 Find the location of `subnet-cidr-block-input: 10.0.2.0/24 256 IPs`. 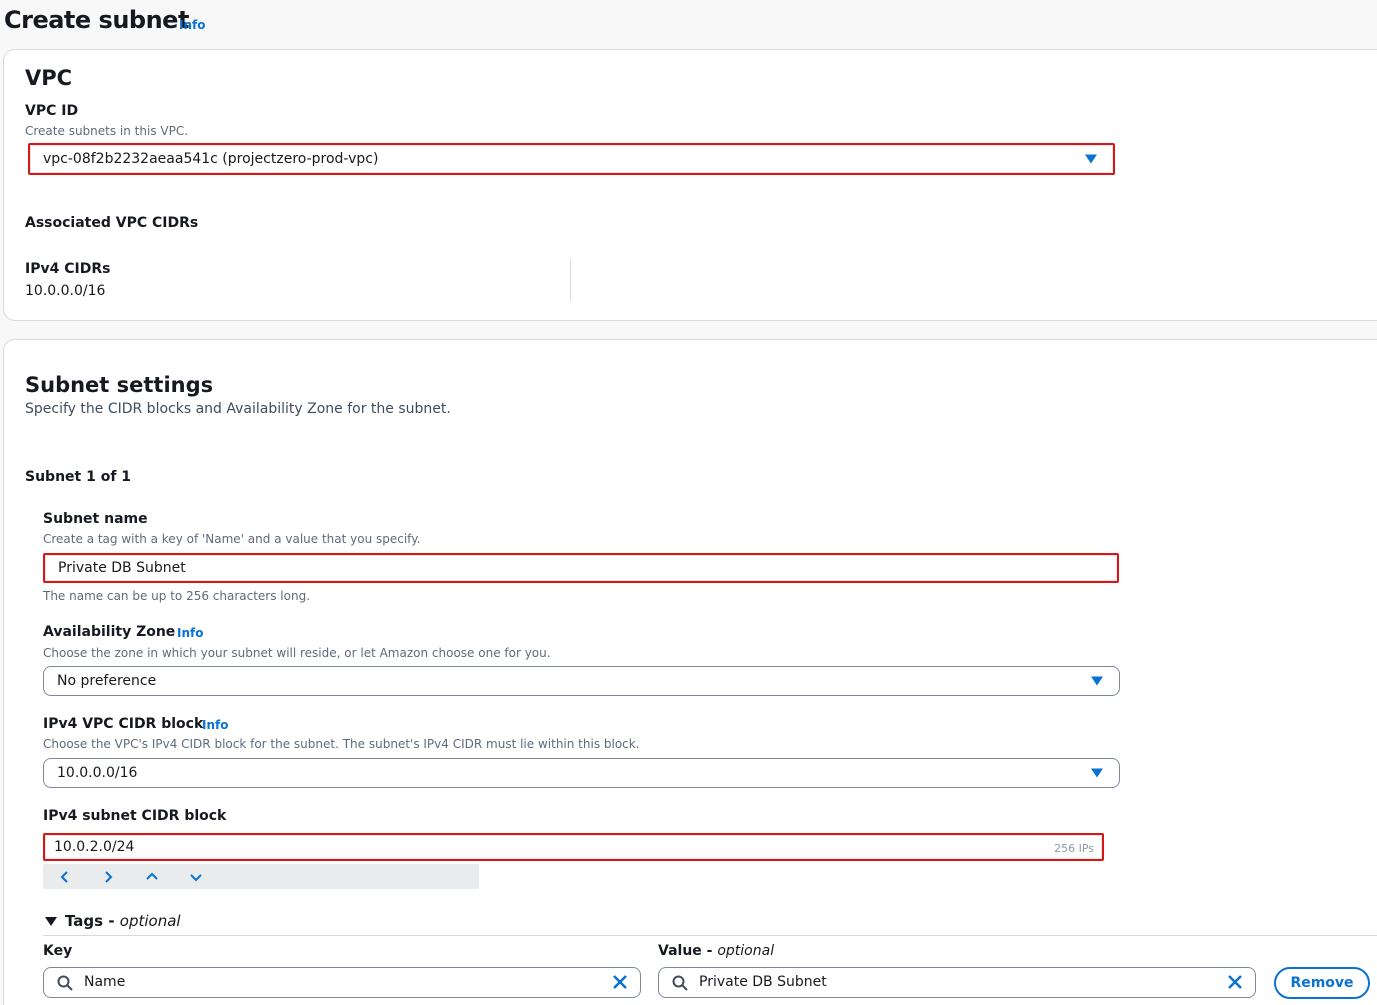

subnet-cidr-block-input: 10.0.2.0/24 256 IPs is located at coordinates (573, 847).